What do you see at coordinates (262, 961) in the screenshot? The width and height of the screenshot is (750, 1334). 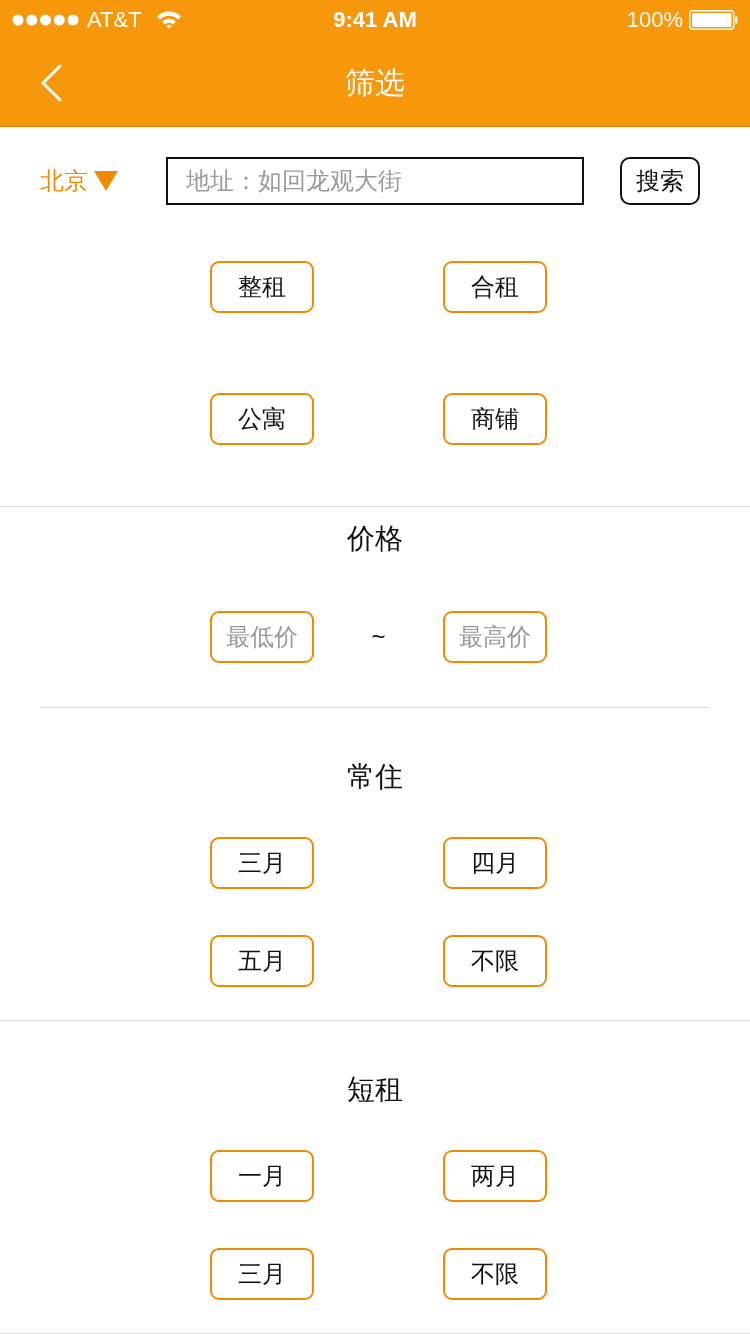 I see `option-button: 五月` at bounding box center [262, 961].